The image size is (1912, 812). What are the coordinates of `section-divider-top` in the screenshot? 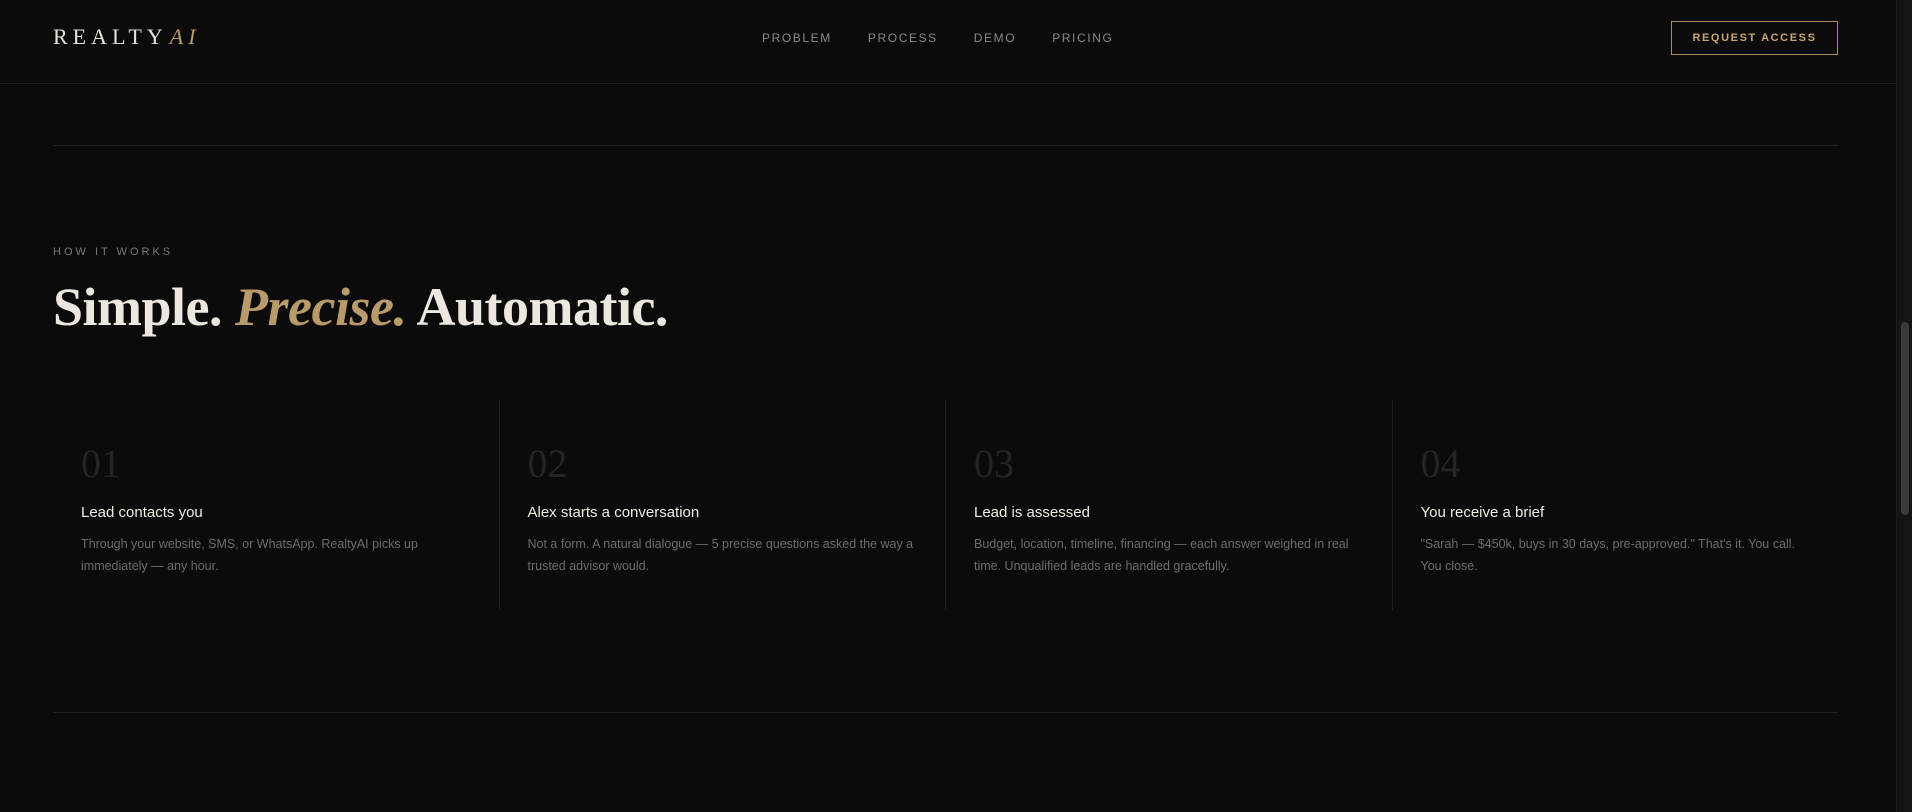 It's located at (945, 145).